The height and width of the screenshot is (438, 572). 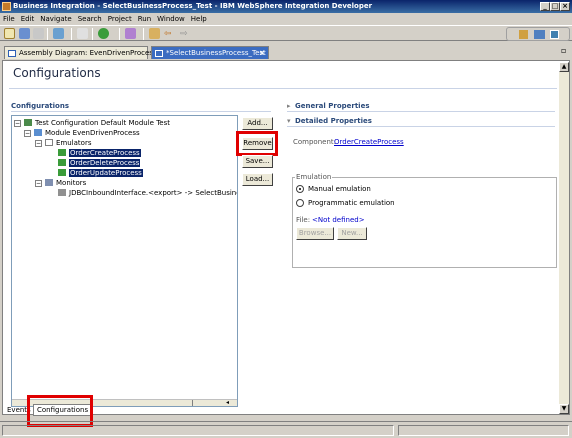 What do you see at coordinates (62, 192) in the screenshot?
I see `export-icon` at bounding box center [62, 192].